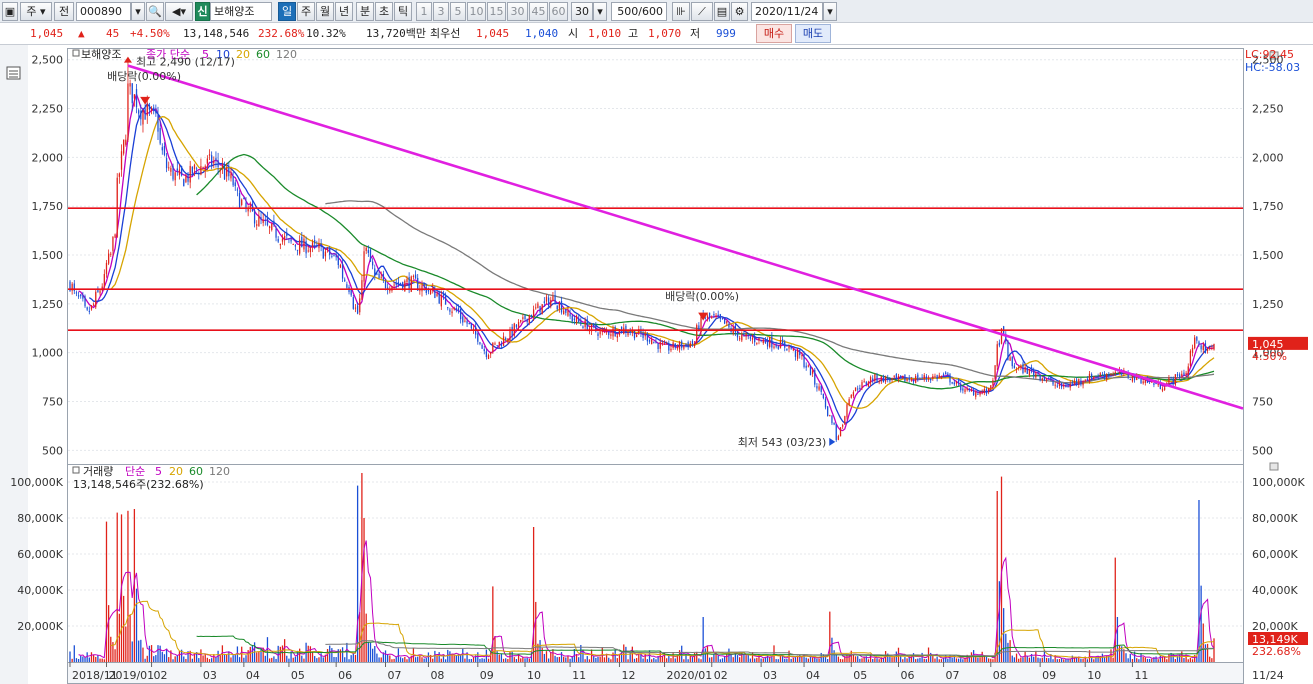 This screenshot has height=684, width=1313. I want to click on period-minute-button: 분, so click(365, 11).